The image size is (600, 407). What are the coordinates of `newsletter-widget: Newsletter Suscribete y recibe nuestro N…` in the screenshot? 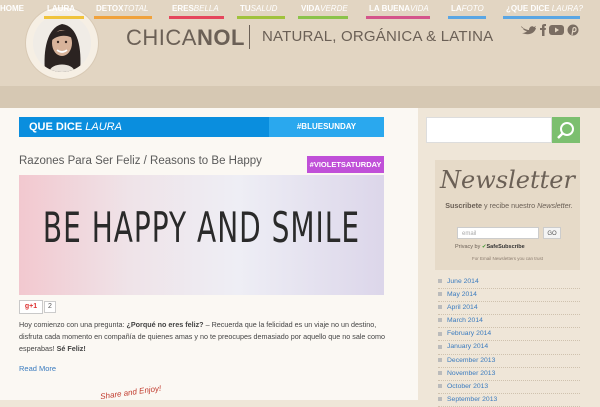 It's located at (507, 215).